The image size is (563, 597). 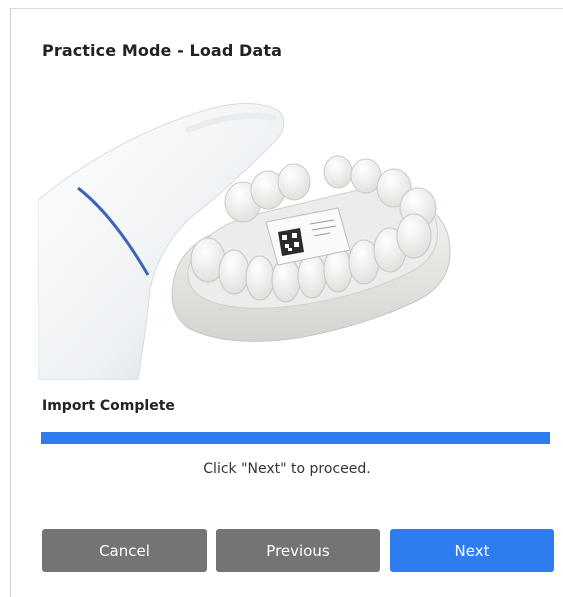 What do you see at coordinates (286, 8) in the screenshot?
I see `dialog-top-border` at bounding box center [286, 8].